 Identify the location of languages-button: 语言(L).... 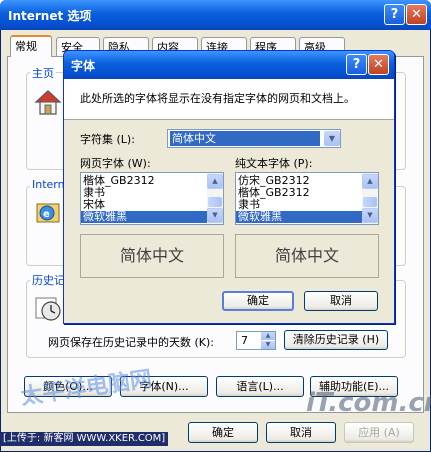
(260, 386).